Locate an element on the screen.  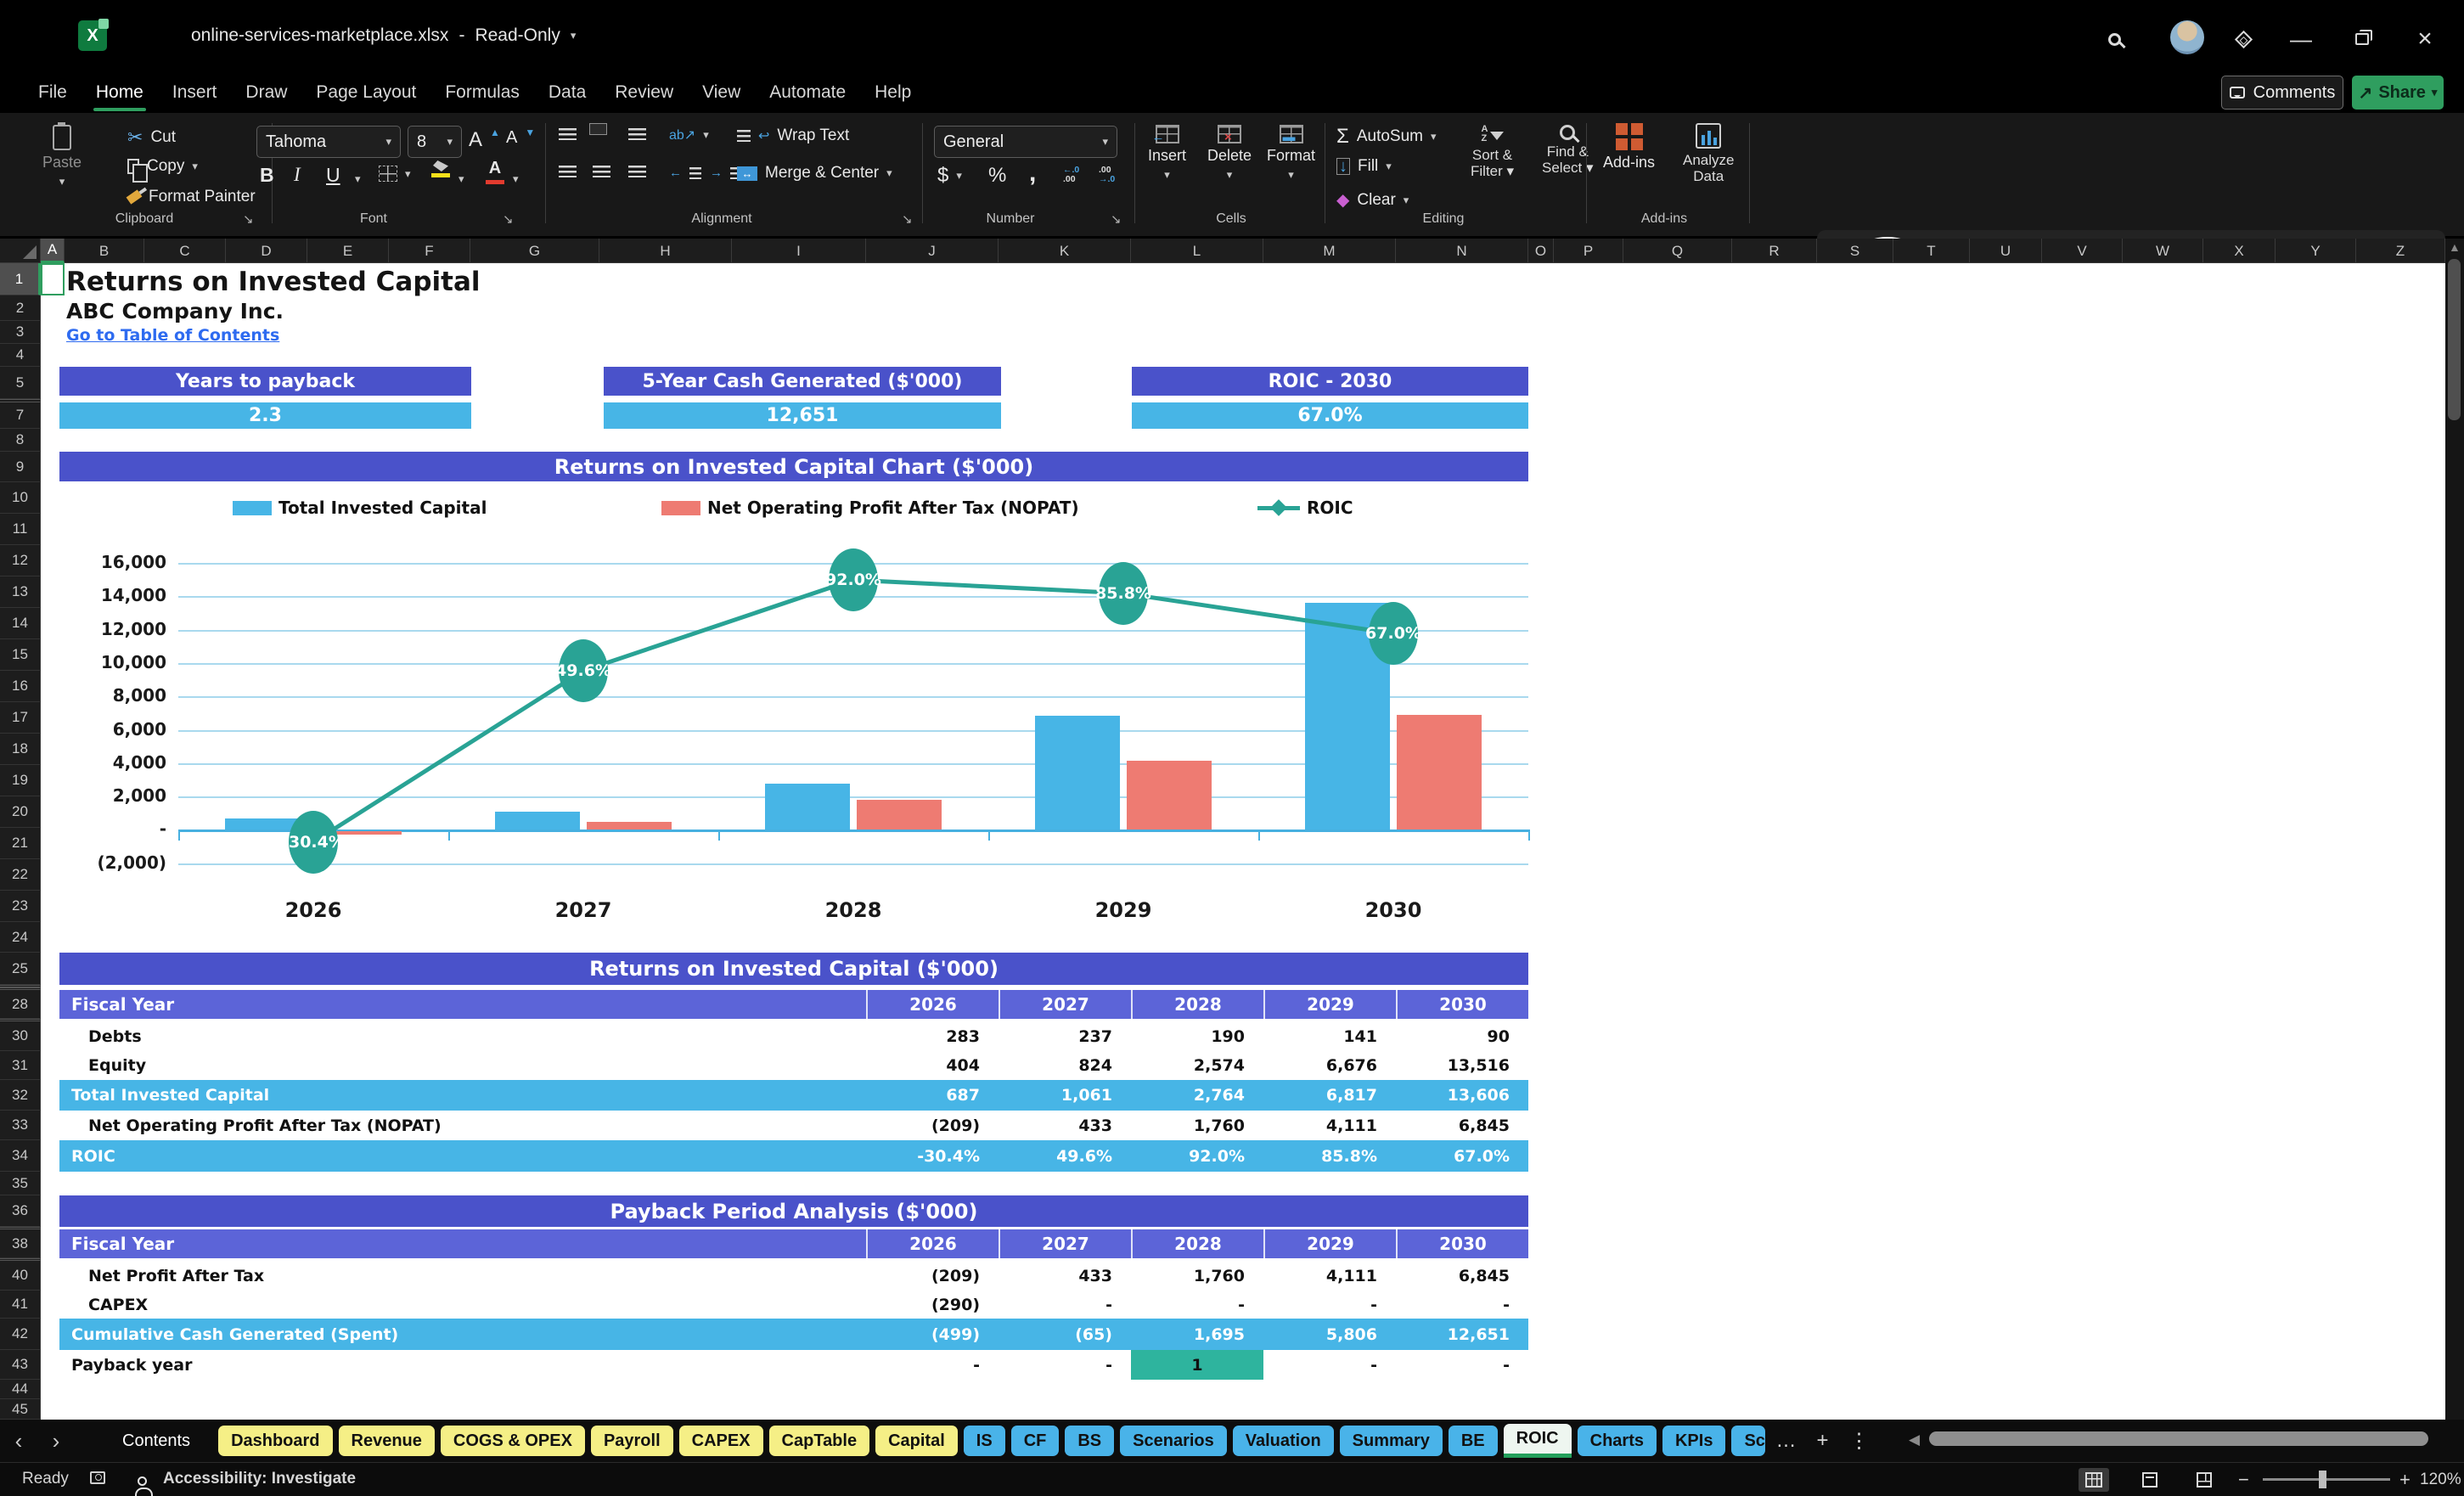
read-only-chevron-icon: ▾ is located at coordinates (574, 35).